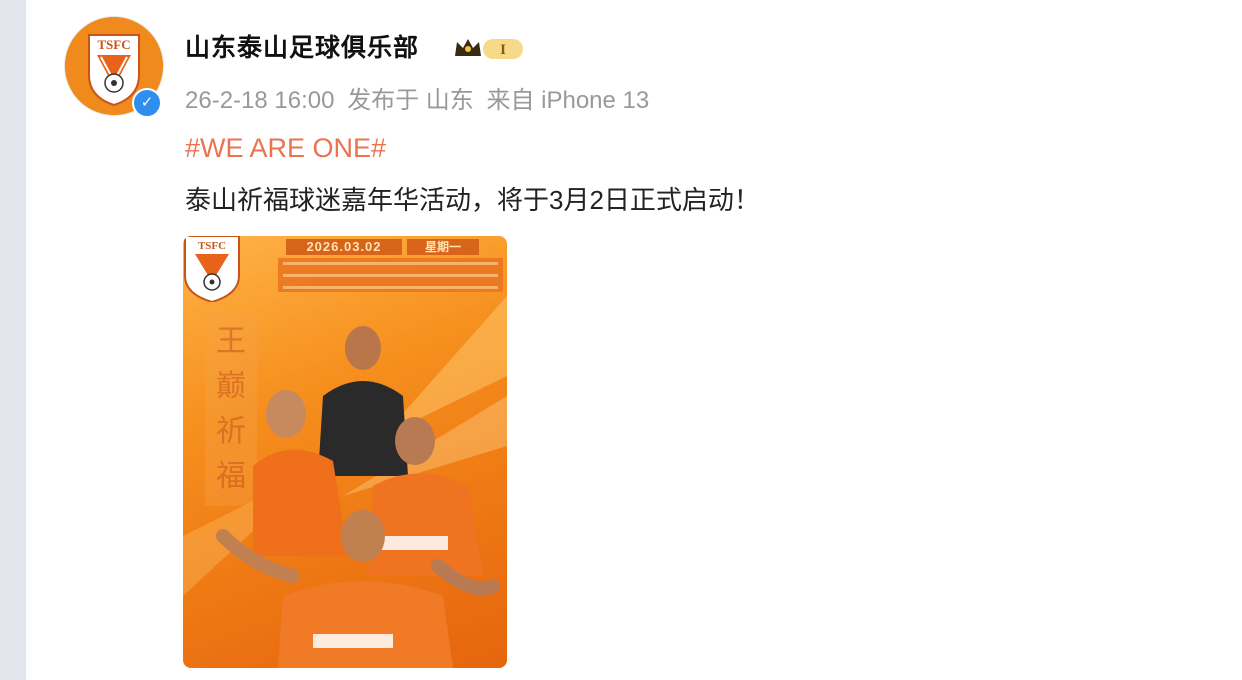 The height and width of the screenshot is (680, 1242). Describe the element at coordinates (231, 431) in the screenshot. I see `svg-text: 祈` at that location.